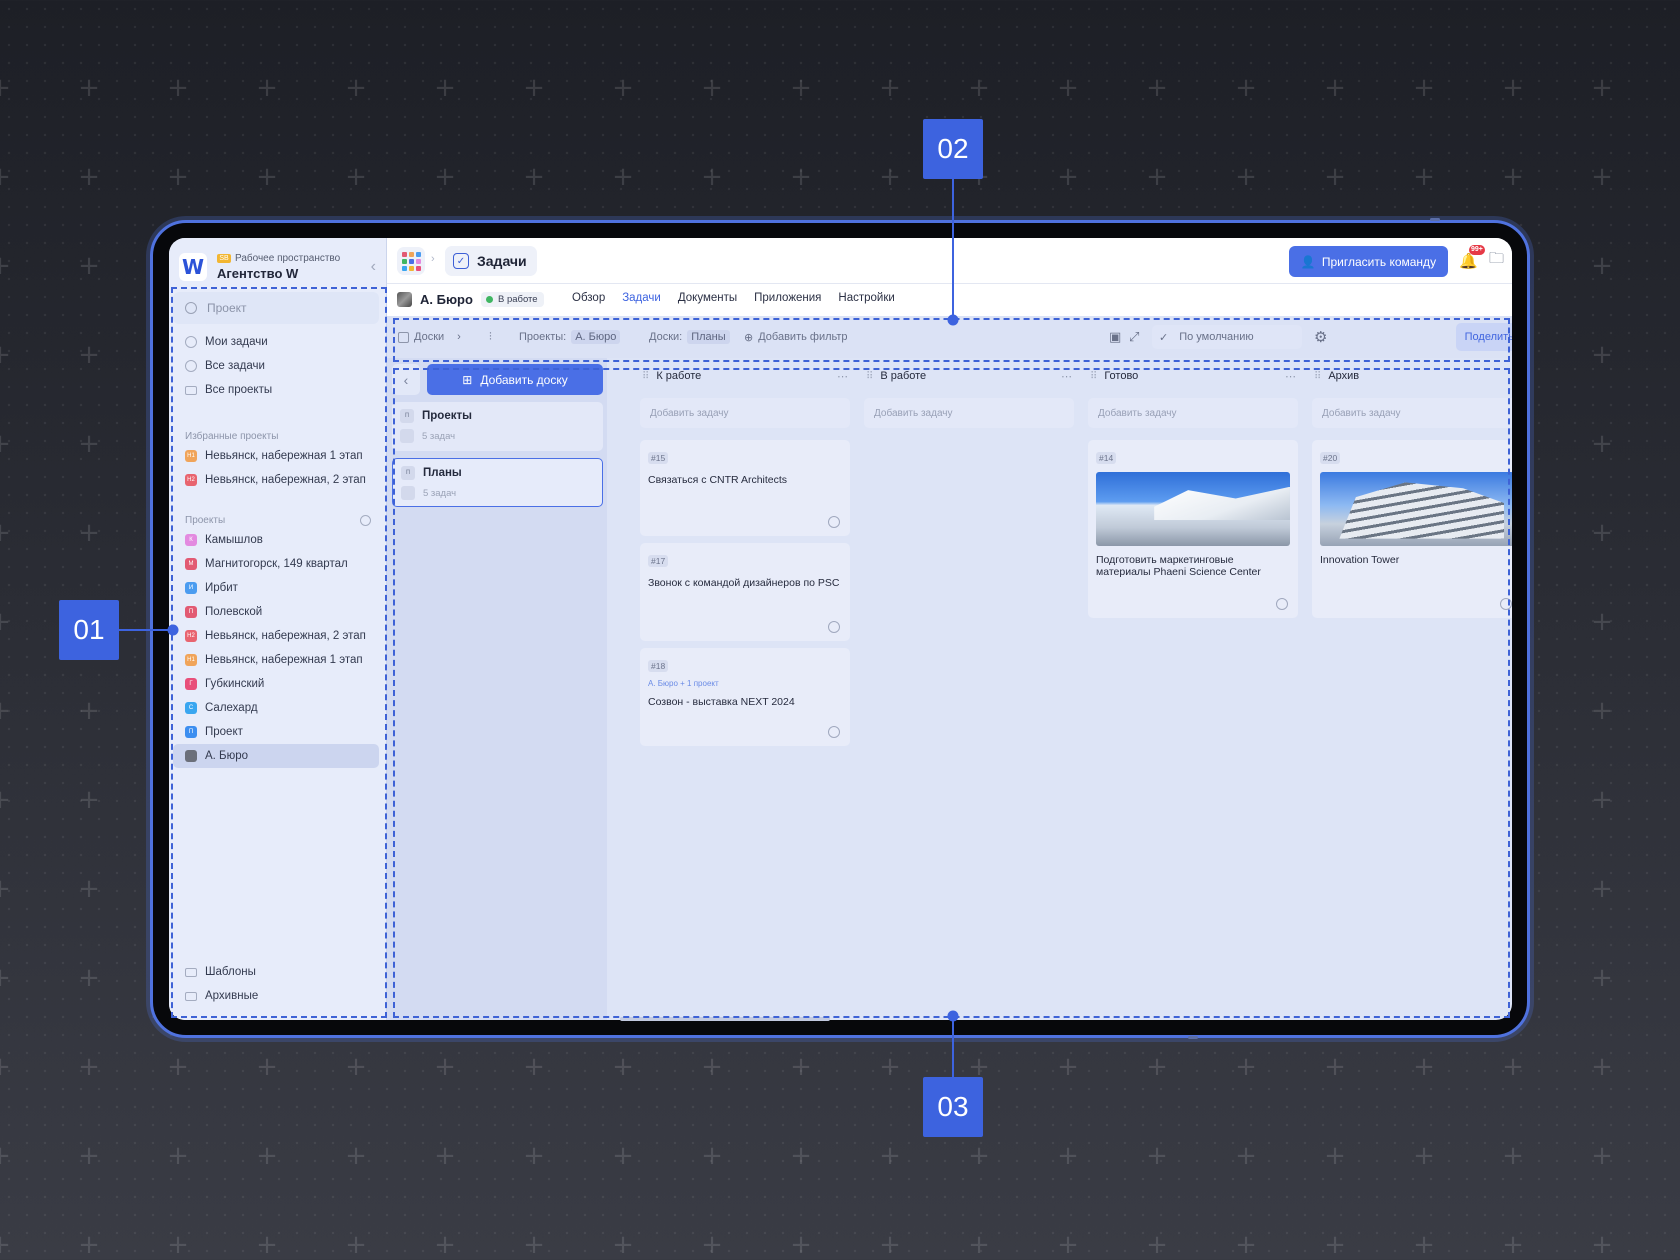  I want to click on favorites-title: Избранные проекты, so click(232, 436).